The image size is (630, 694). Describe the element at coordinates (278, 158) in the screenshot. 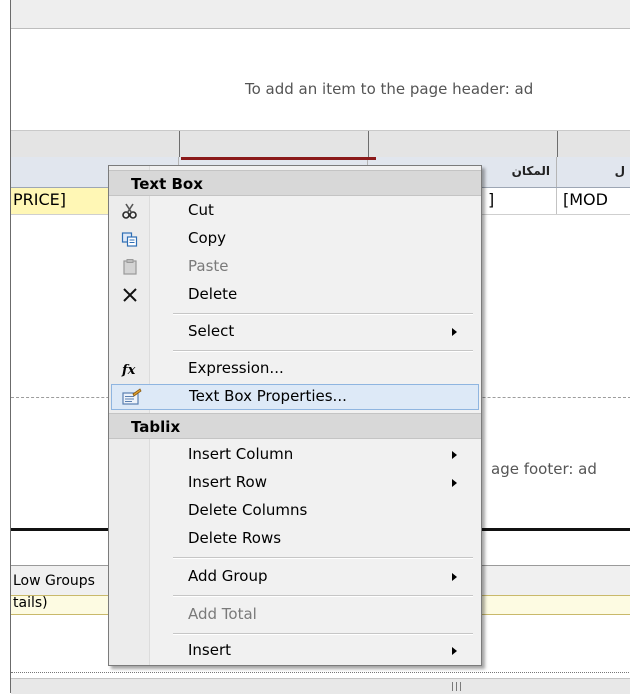

I see `selected-cell-indicator` at that location.